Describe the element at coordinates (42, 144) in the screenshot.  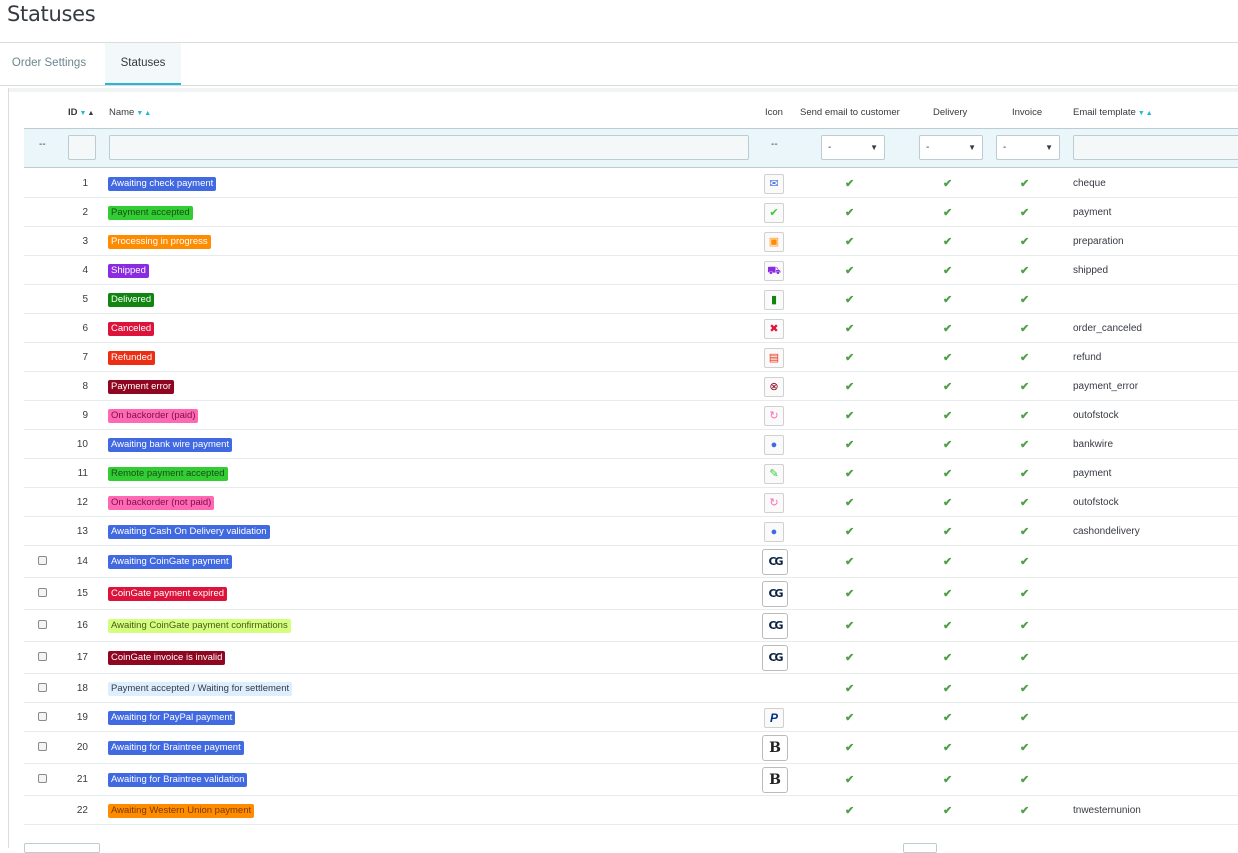
I see `bulk-filter-placeholder: --` at that location.